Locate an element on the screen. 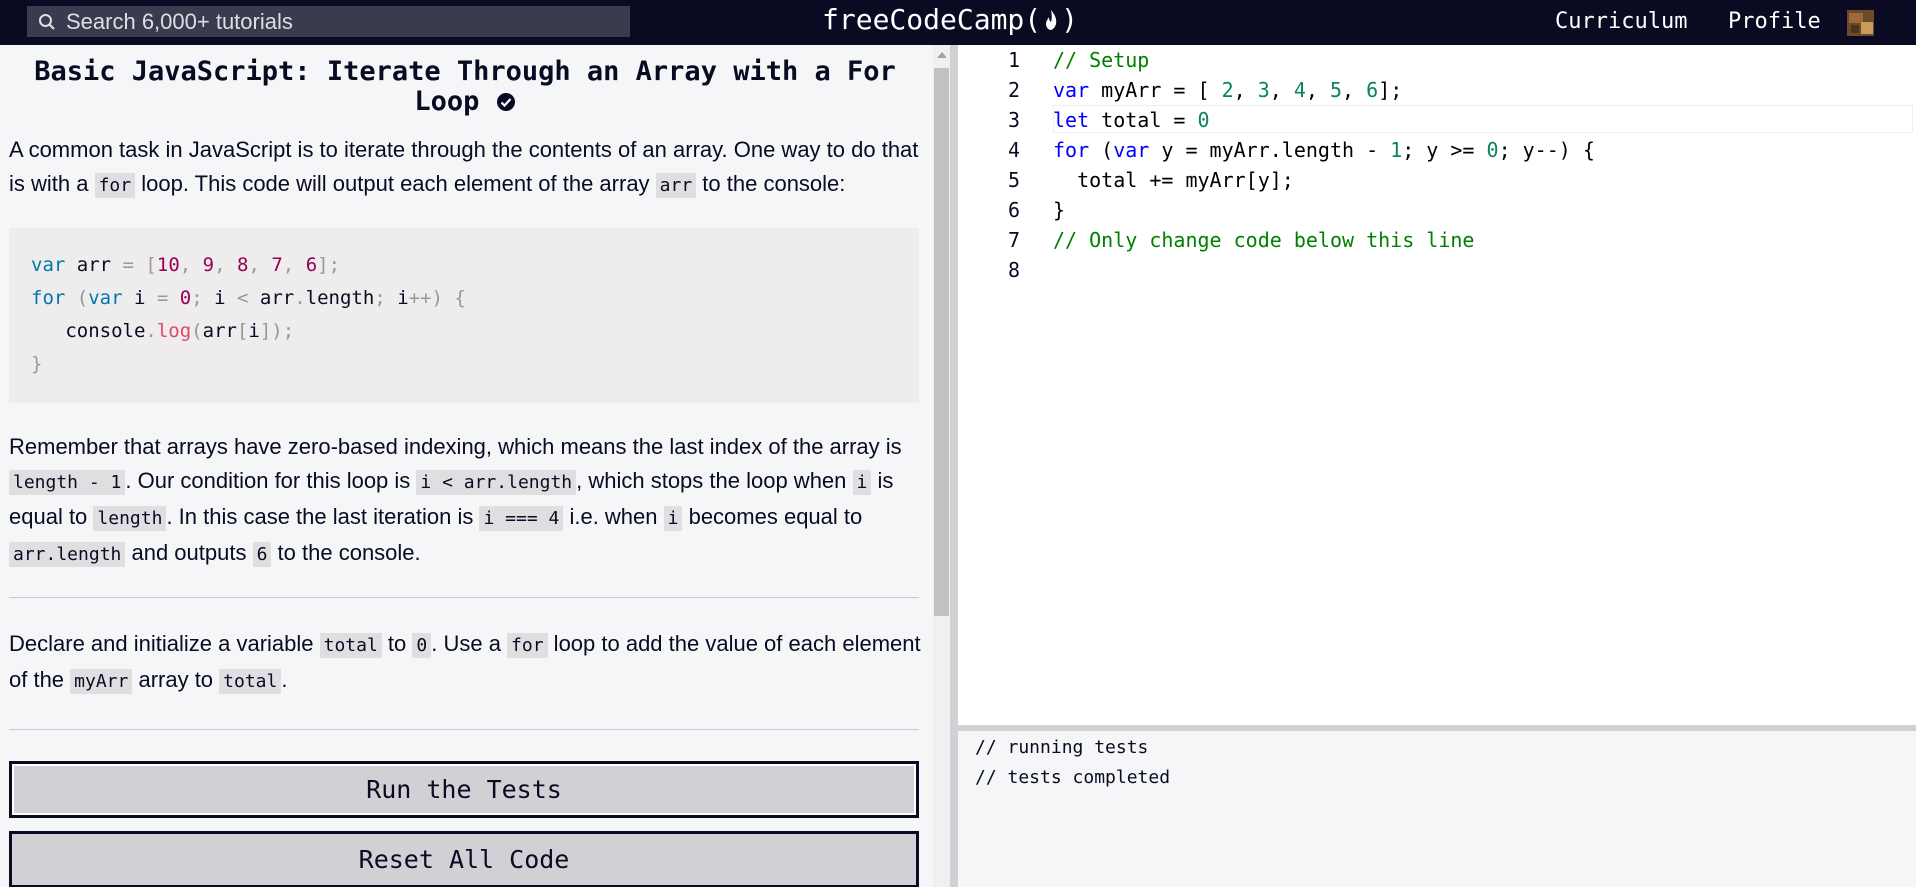 Image resolution: width=1916 pixels, height=887 pixels. code-text: // Setup is located at coordinates (1101, 60).